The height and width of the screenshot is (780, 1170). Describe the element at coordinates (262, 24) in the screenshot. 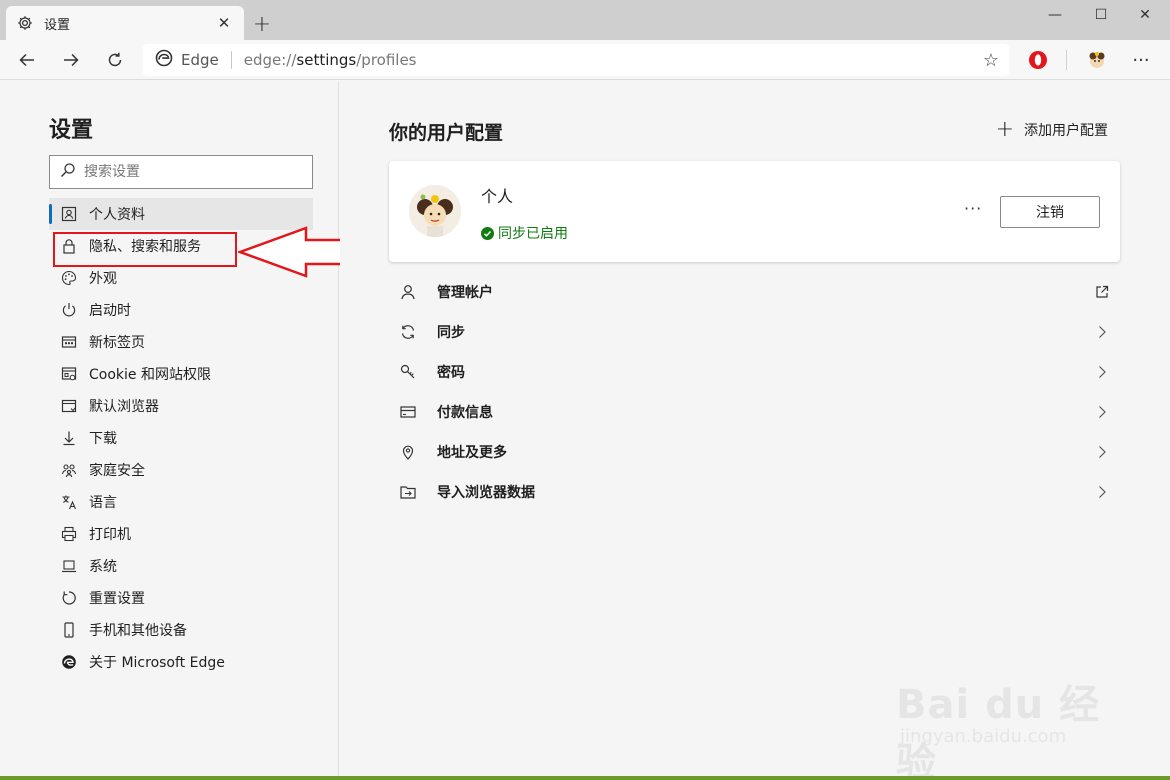

I see `new-tab-button: +` at that location.